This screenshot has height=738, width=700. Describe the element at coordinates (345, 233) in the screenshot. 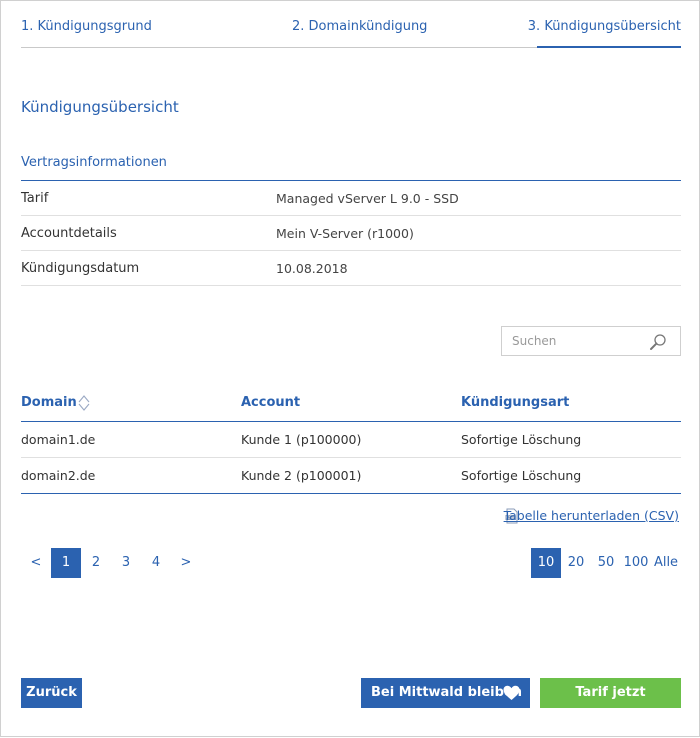

I see `info-value: Mein V-Server (r1000)` at that location.